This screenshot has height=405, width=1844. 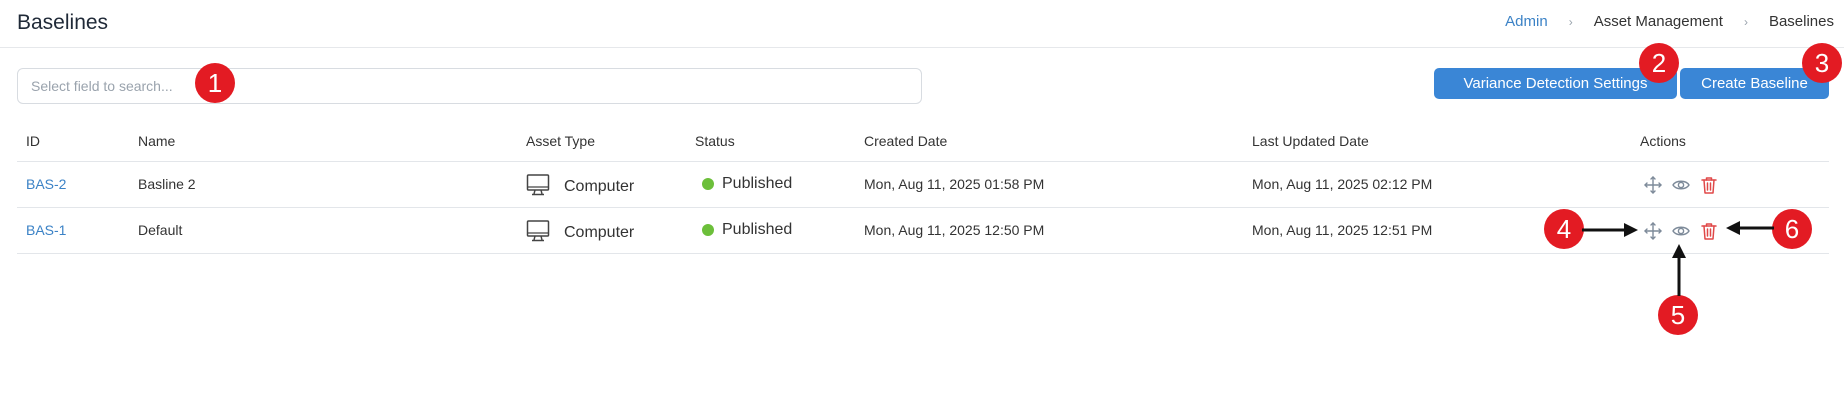 What do you see at coordinates (560, 141) in the screenshot?
I see `column-header-asset-type: Asset Type` at bounding box center [560, 141].